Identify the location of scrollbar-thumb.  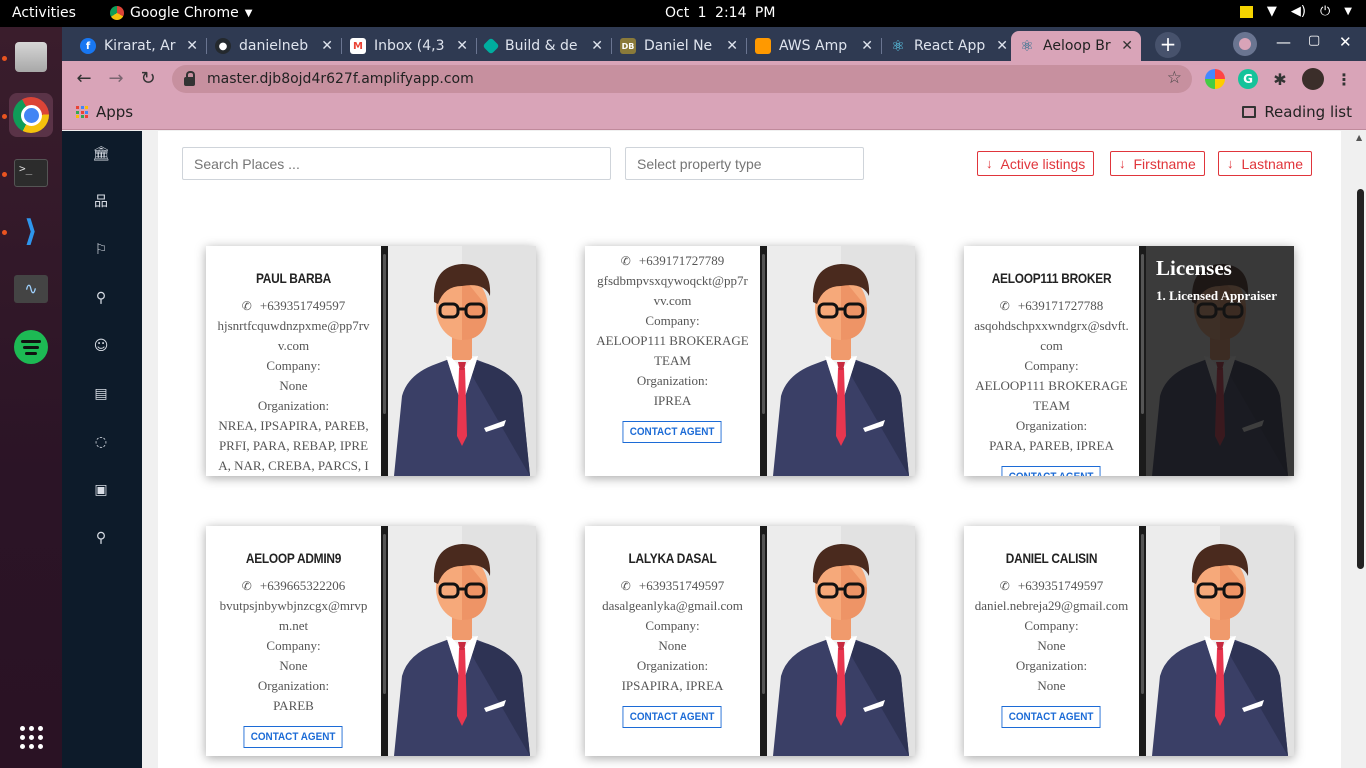
(1360, 379).